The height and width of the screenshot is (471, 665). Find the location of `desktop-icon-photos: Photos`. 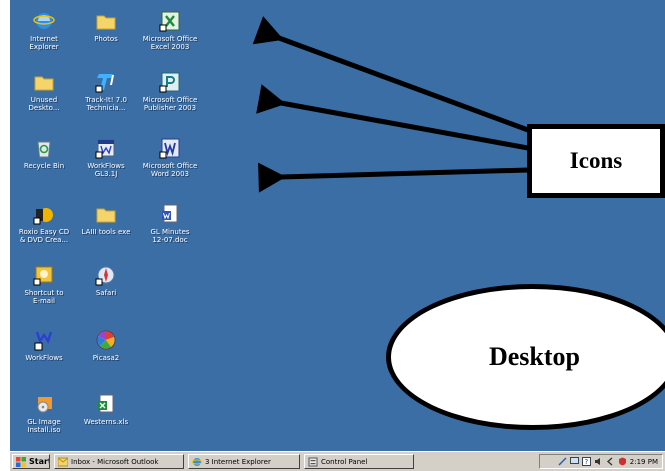

desktop-icon-photos: Photos is located at coordinates (106, 26).